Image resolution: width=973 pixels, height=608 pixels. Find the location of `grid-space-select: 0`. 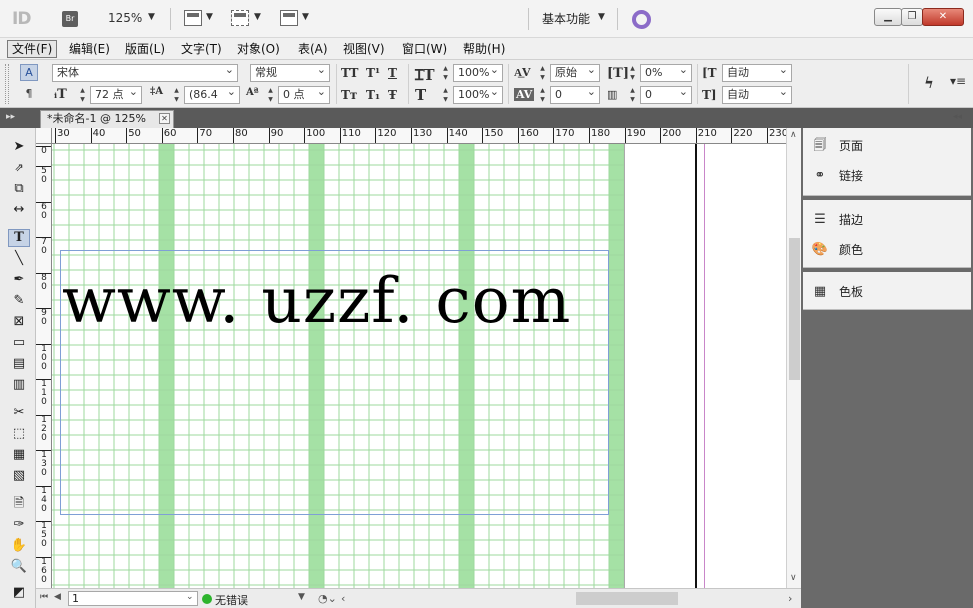

grid-space-select: 0 is located at coordinates (666, 94).